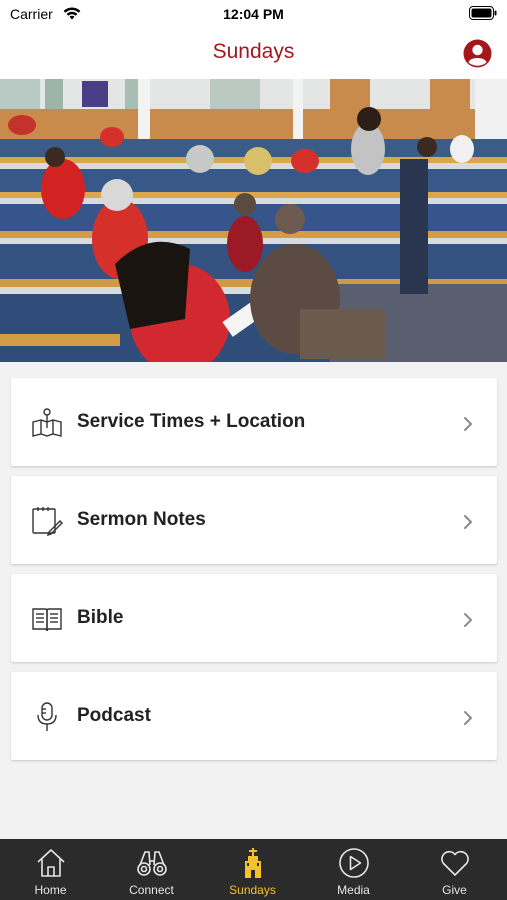 This screenshot has height=900, width=507. Describe the element at coordinates (51, 863) in the screenshot. I see `home-icon` at that location.